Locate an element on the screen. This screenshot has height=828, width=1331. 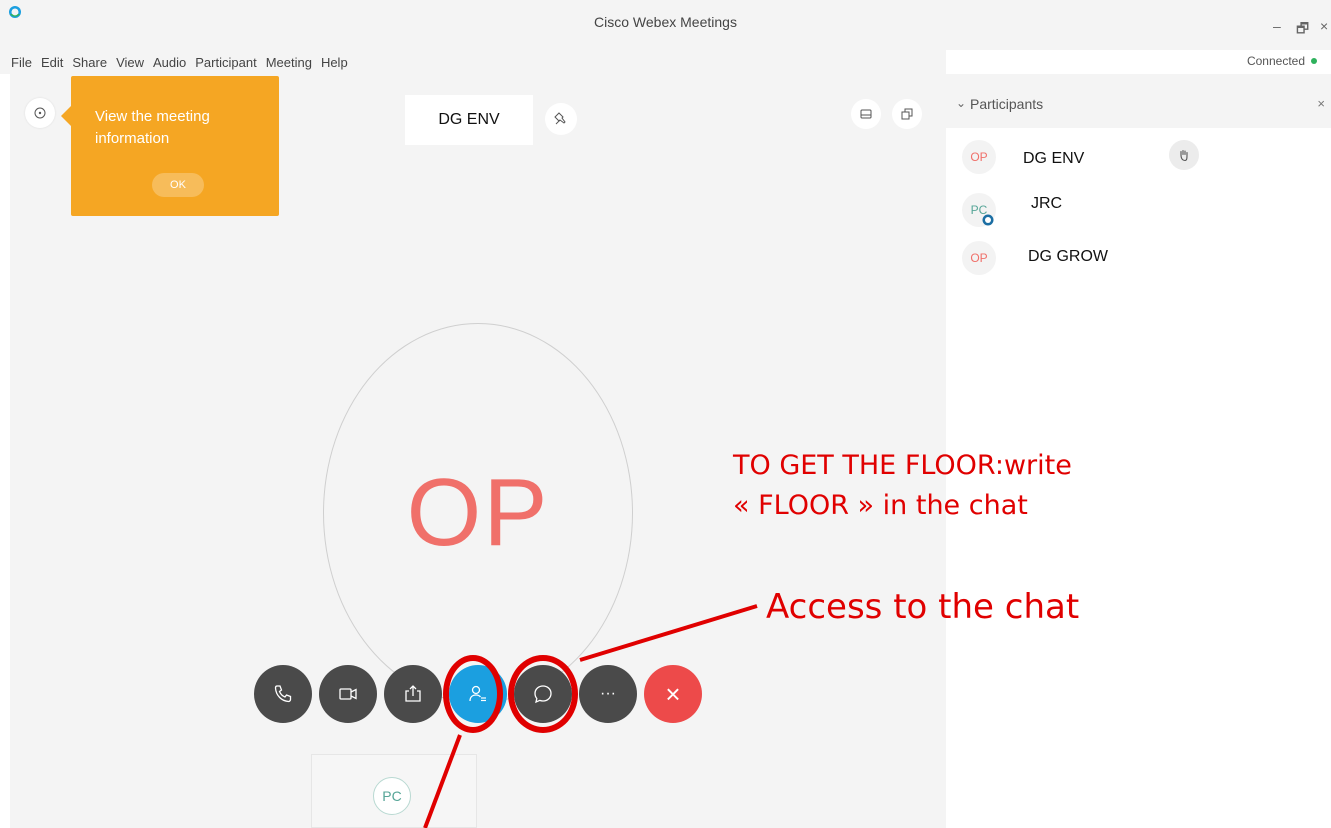
close-icon: × is located at coordinates (673, 693).